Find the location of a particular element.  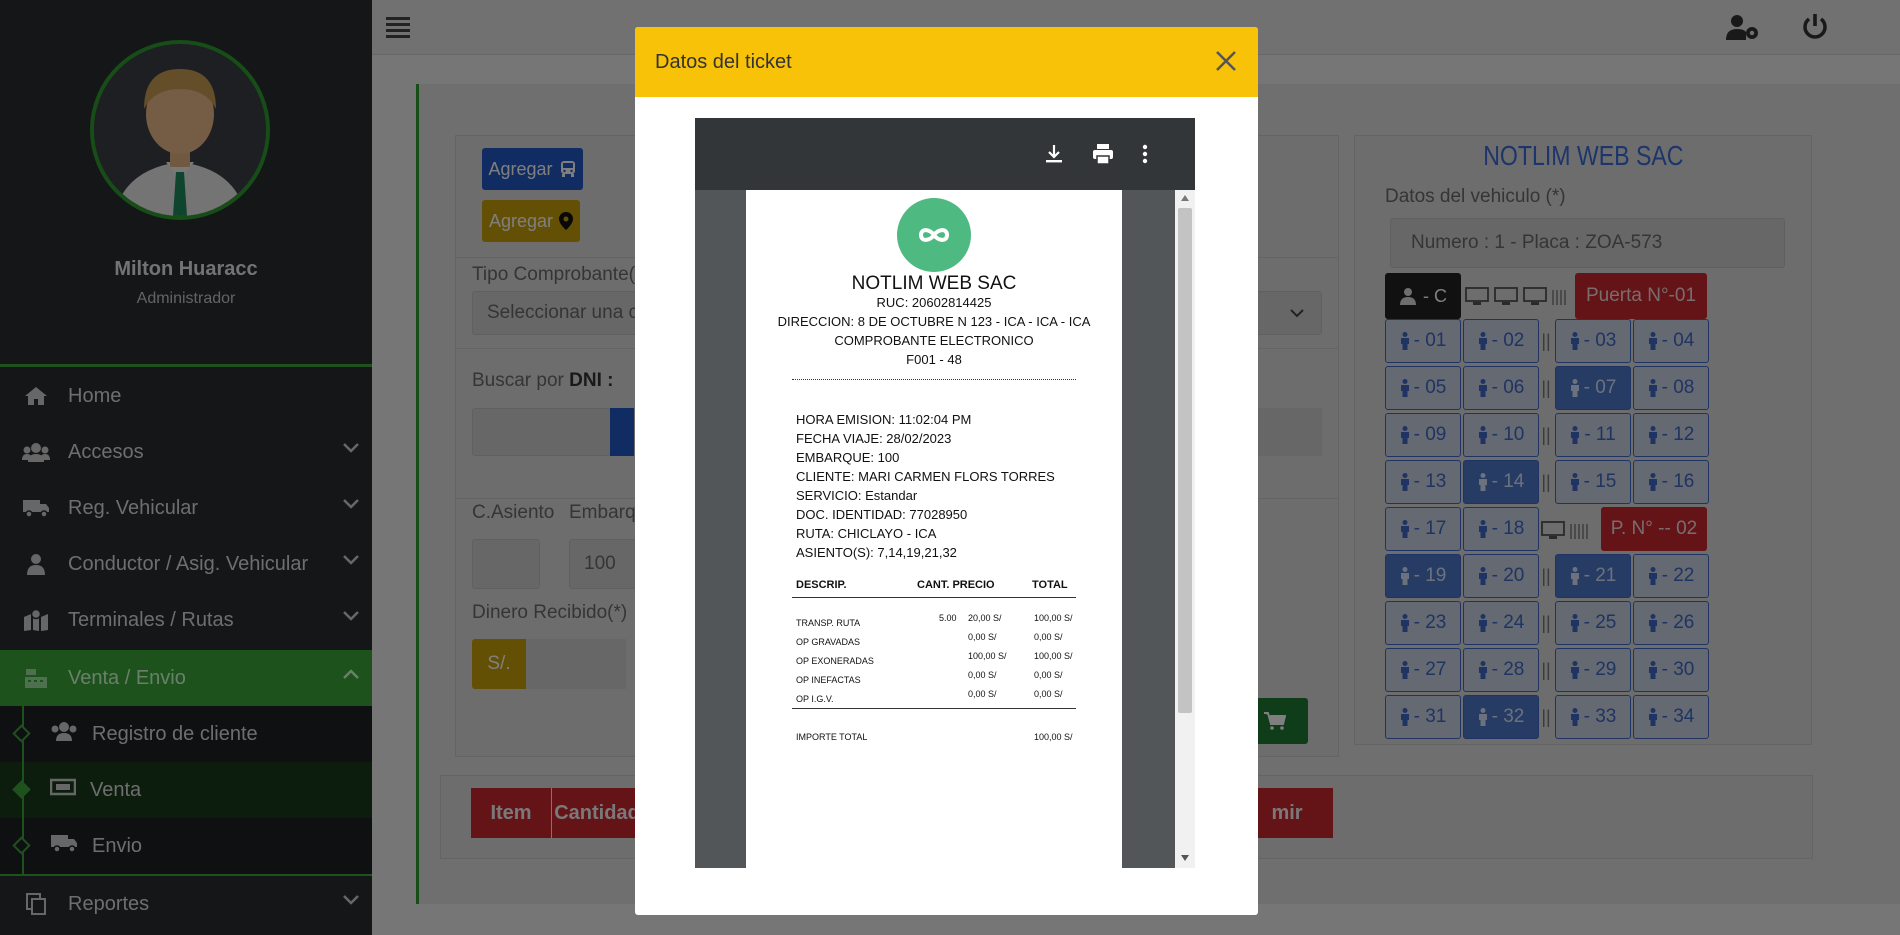

print-icon is located at coordinates (1103, 154).